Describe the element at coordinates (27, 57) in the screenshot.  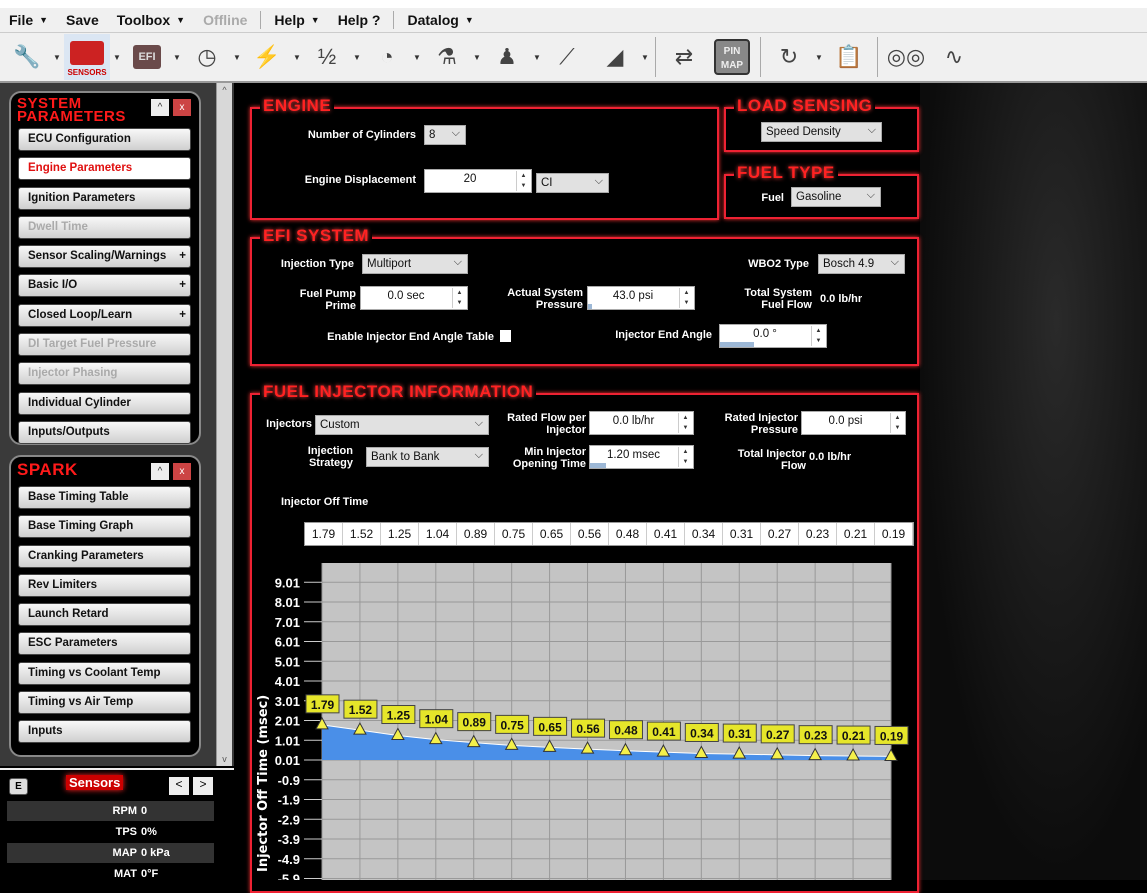
I see `injector-icon: 🔧` at that location.